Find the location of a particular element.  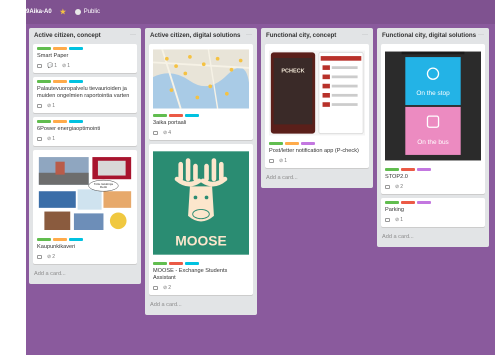

card-6power: 6Power energiaoptimointi ⊘ 1 is located at coordinates (85, 131).